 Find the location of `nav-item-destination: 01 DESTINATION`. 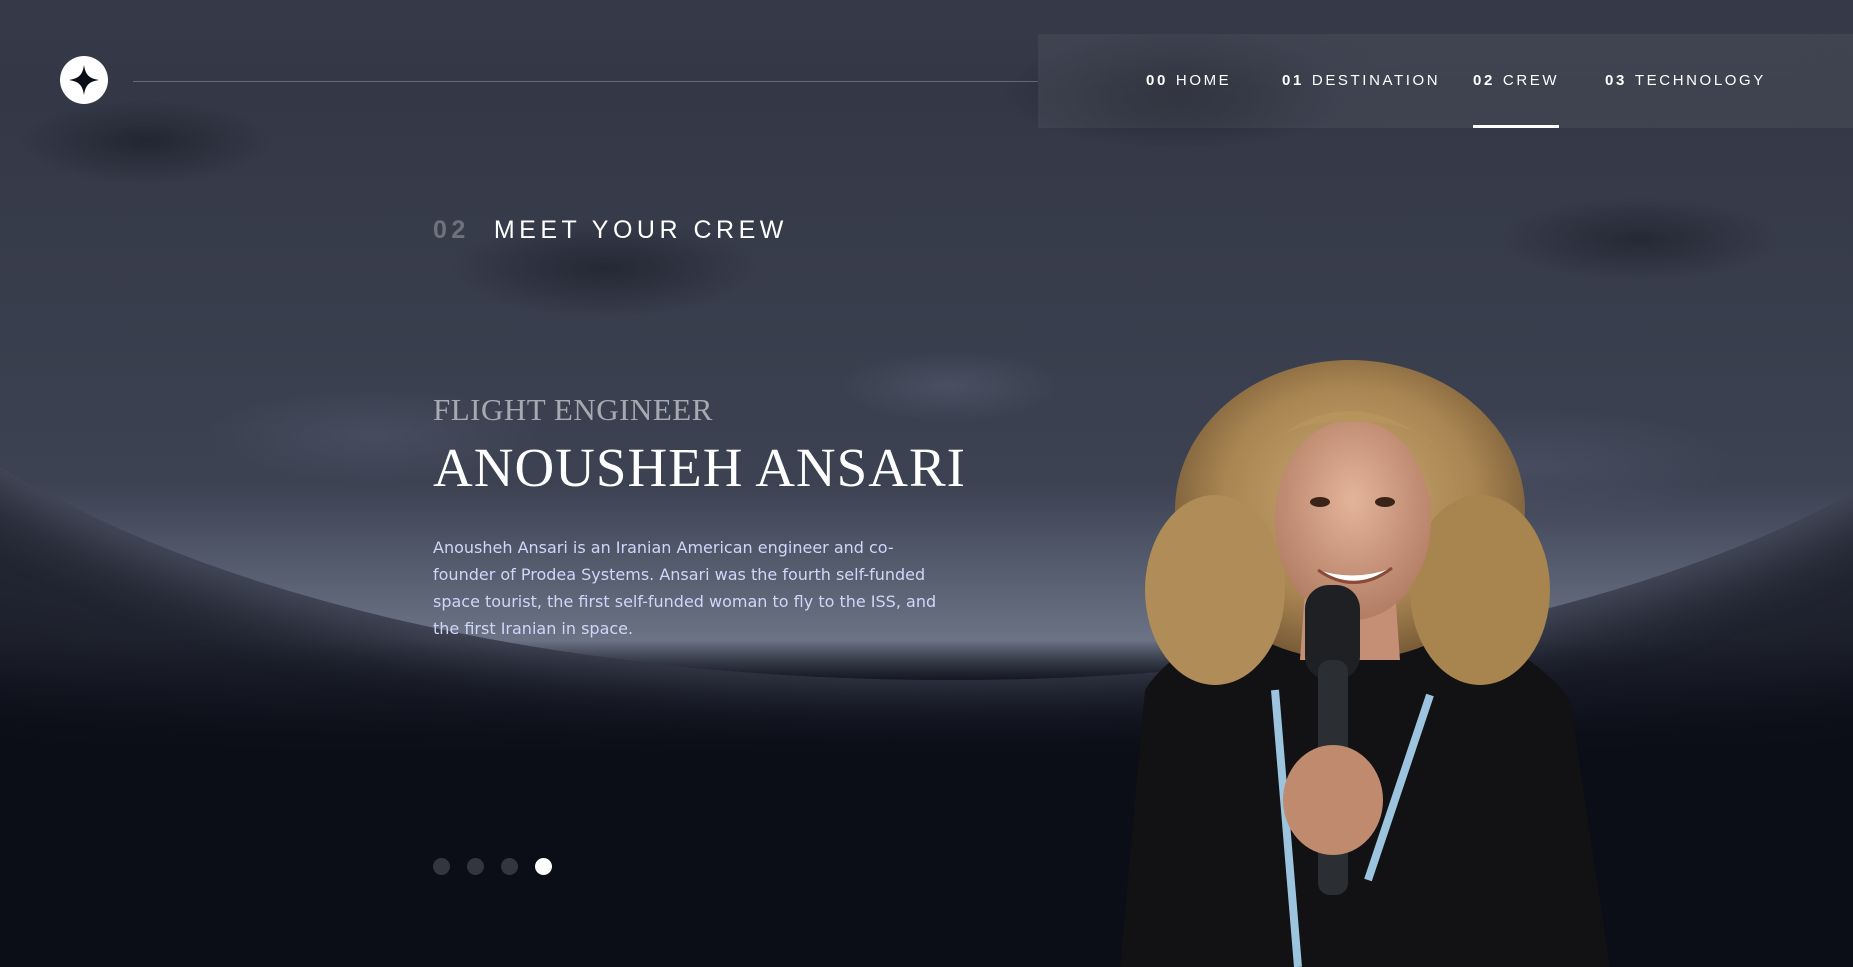

nav-item-destination: 01 DESTINATION is located at coordinates (1361, 81).